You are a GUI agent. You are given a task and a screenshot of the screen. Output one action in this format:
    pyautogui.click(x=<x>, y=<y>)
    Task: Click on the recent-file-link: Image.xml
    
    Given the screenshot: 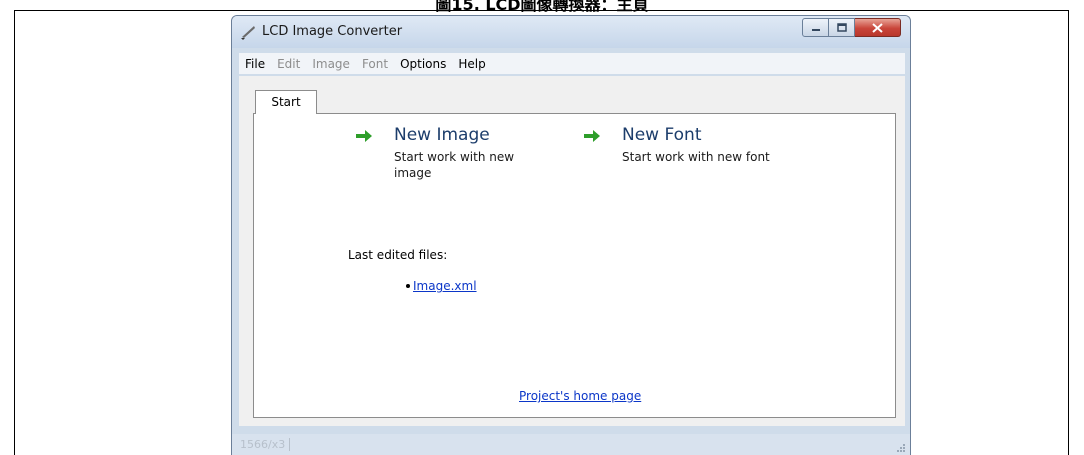 What is the action you would take?
    pyautogui.click(x=445, y=286)
    